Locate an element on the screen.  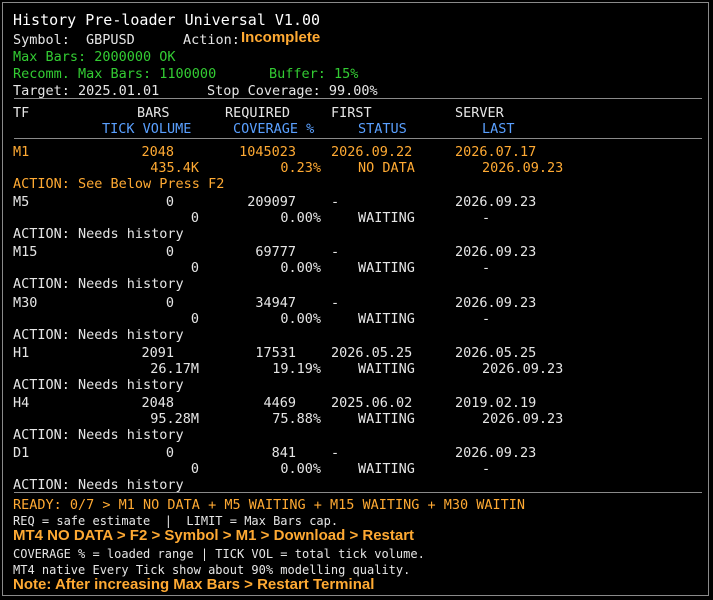
col-header-last: LAST is located at coordinates (498, 129).